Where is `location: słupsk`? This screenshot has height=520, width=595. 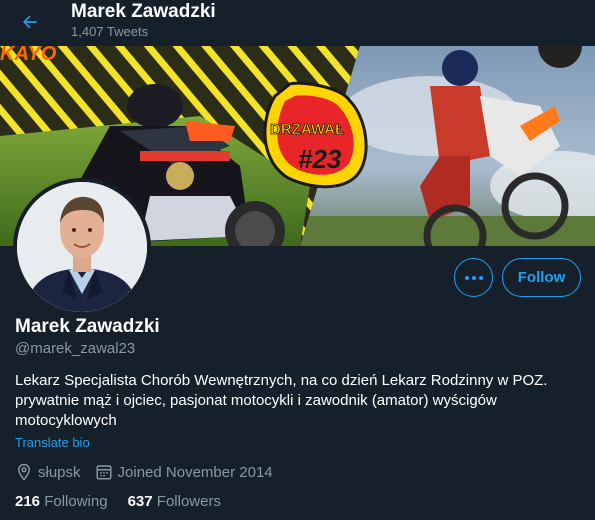
location: słupsk is located at coordinates (48, 472).